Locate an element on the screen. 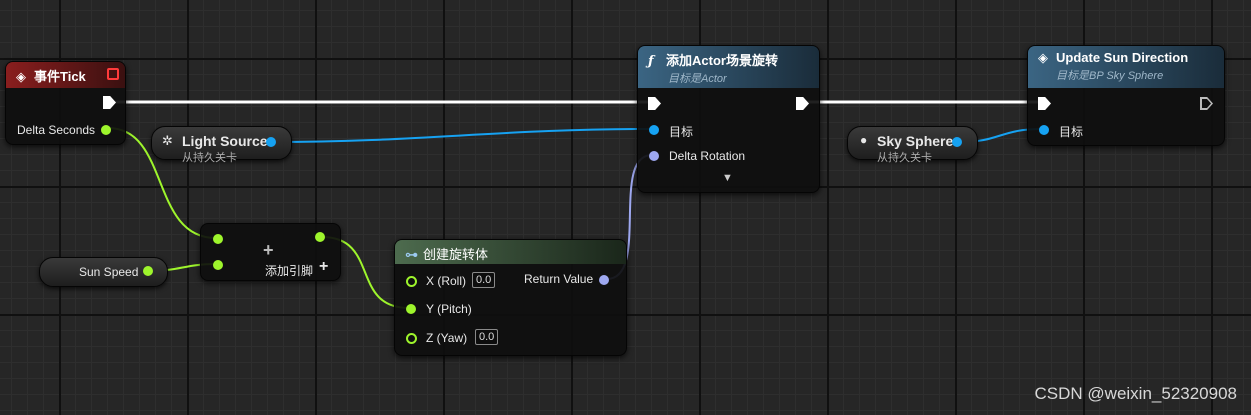  sky-sphere-node: ● Sky Sphere 从持久关卡 is located at coordinates (912, 145).